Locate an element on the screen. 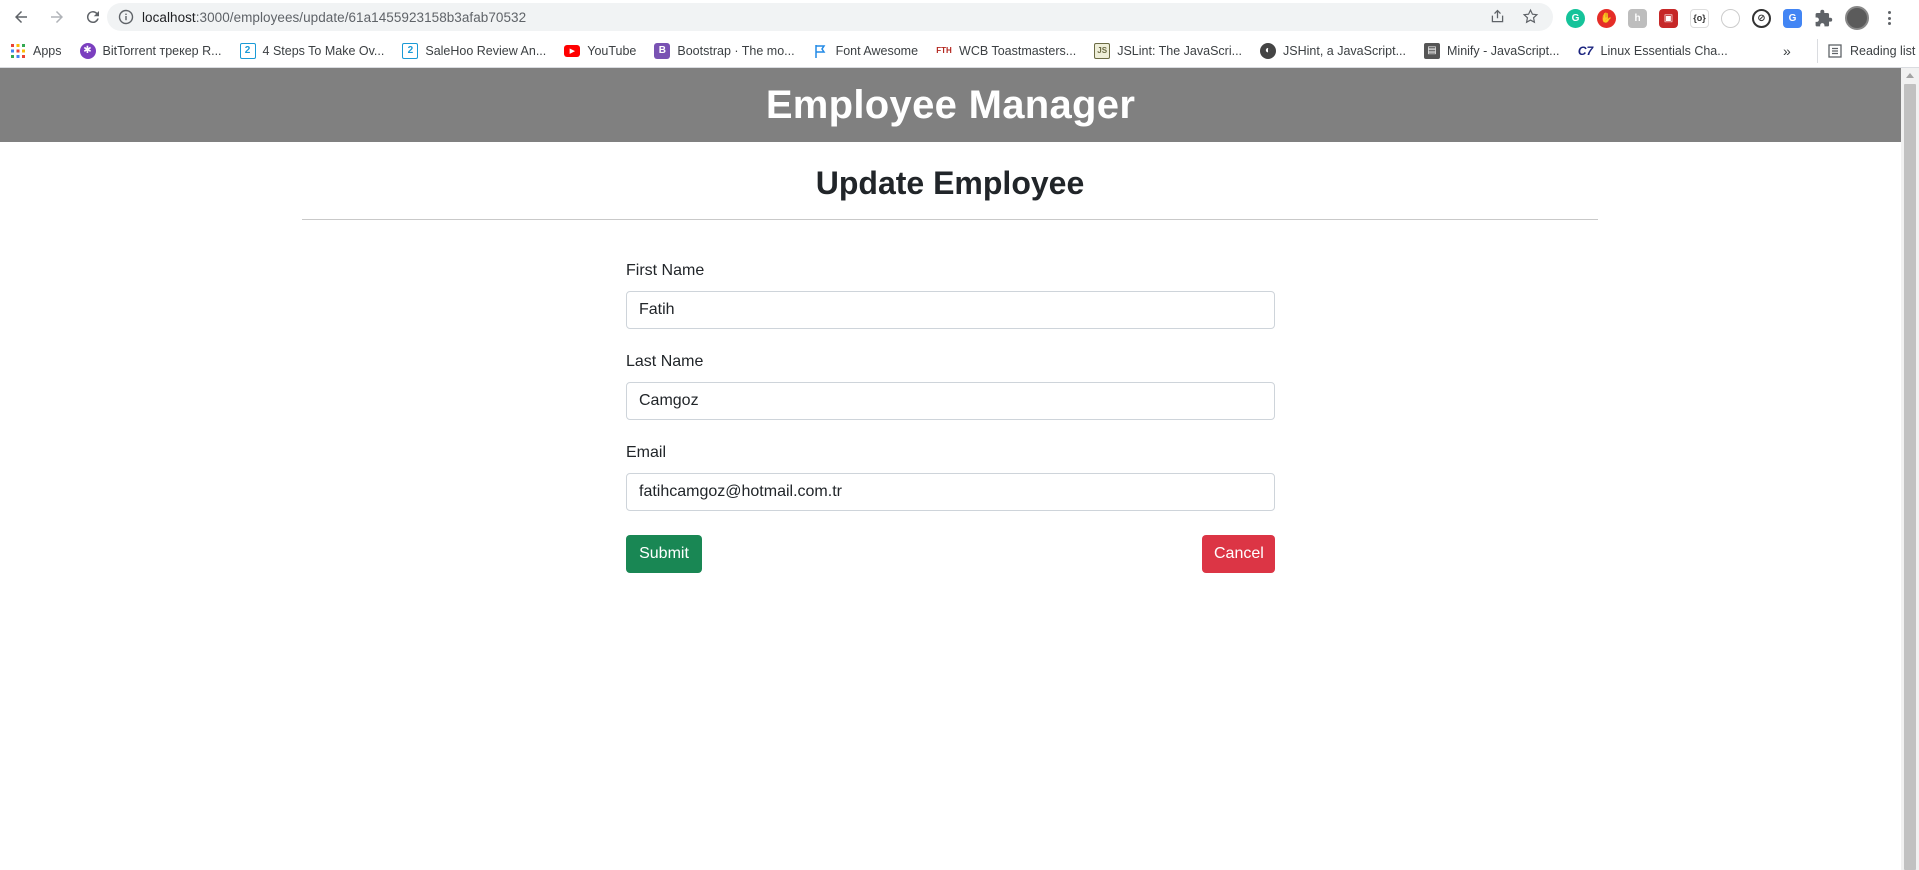 The image size is (1919, 870). page-scrollbar is located at coordinates (1910, 469).